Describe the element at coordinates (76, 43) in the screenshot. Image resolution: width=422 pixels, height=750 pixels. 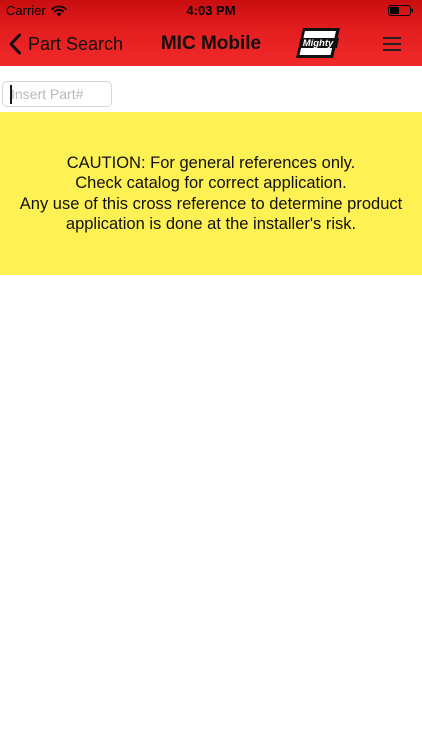
I see `back-button-label: Part Search` at that location.